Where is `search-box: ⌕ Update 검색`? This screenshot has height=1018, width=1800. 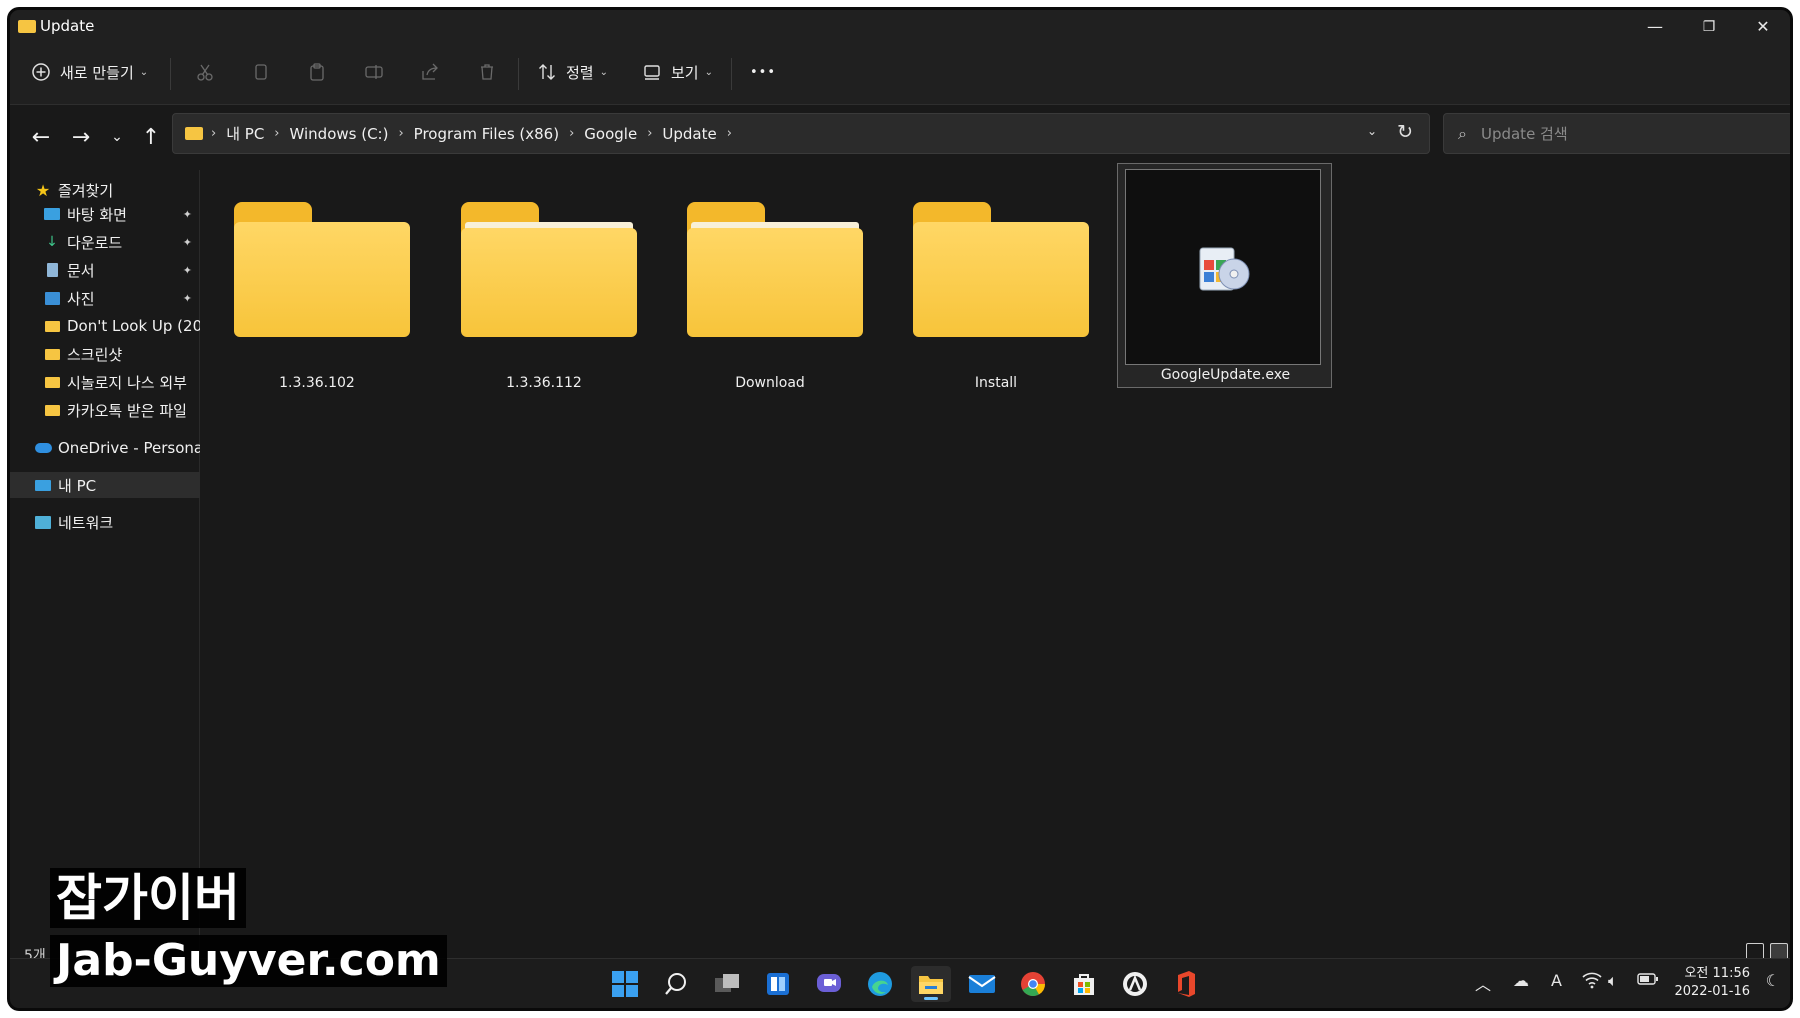
search-box: ⌕ Update 검색 is located at coordinates (1616, 133).